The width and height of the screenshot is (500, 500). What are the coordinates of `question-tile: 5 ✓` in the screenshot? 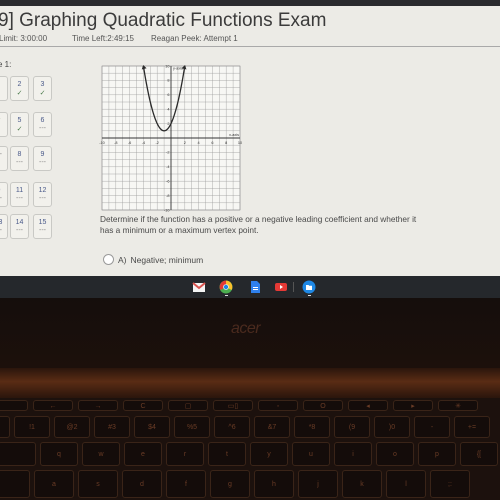 It's located at (19, 124).